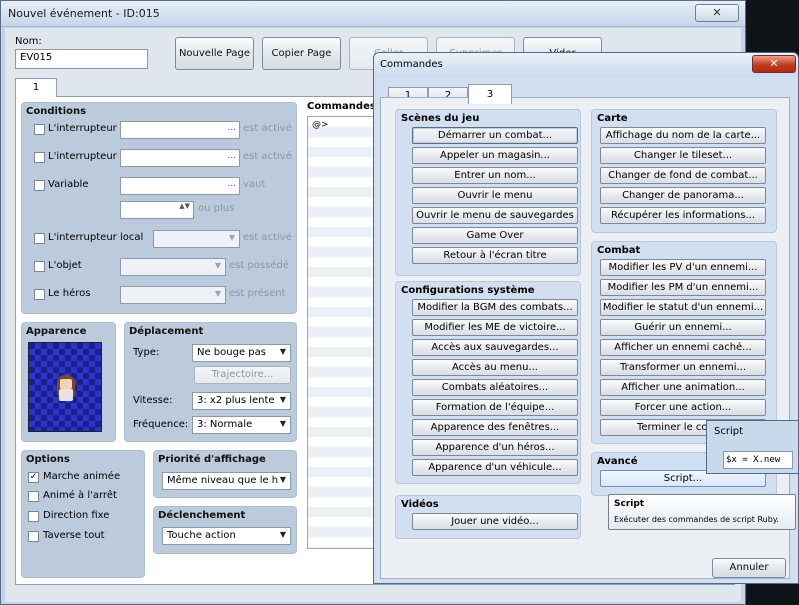  What do you see at coordinates (39, 238) in the screenshot?
I see `local-switch-checkbox` at bounding box center [39, 238].